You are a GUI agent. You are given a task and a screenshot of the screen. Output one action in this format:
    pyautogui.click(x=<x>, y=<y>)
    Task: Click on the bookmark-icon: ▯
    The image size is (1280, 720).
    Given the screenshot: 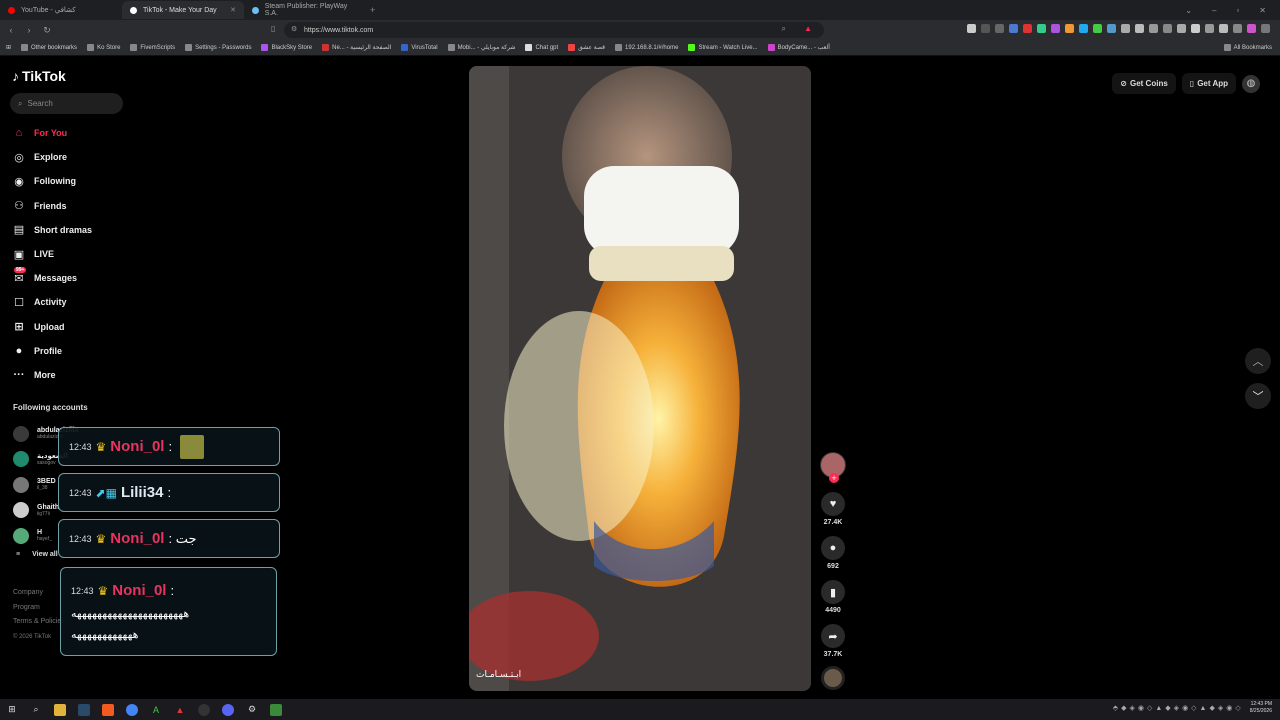 What is the action you would take?
    pyautogui.click(x=273, y=28)
    